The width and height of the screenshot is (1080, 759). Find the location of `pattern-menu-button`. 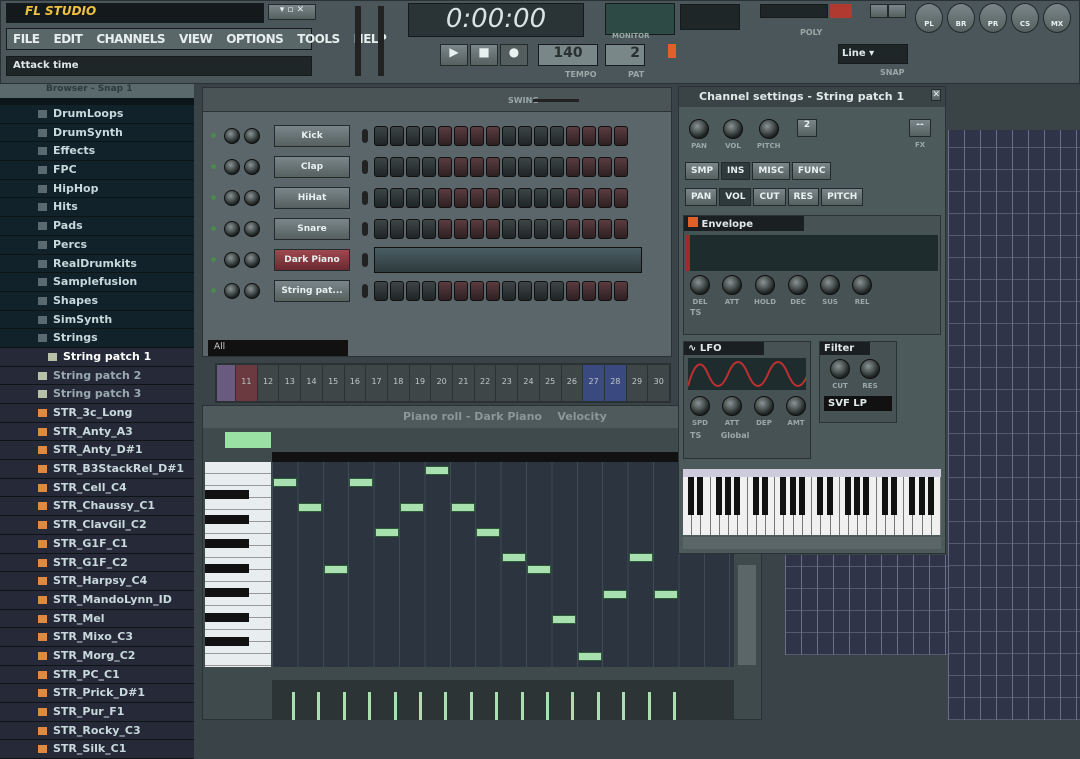

pattern-menu-button is located at coordinates (226, 383).